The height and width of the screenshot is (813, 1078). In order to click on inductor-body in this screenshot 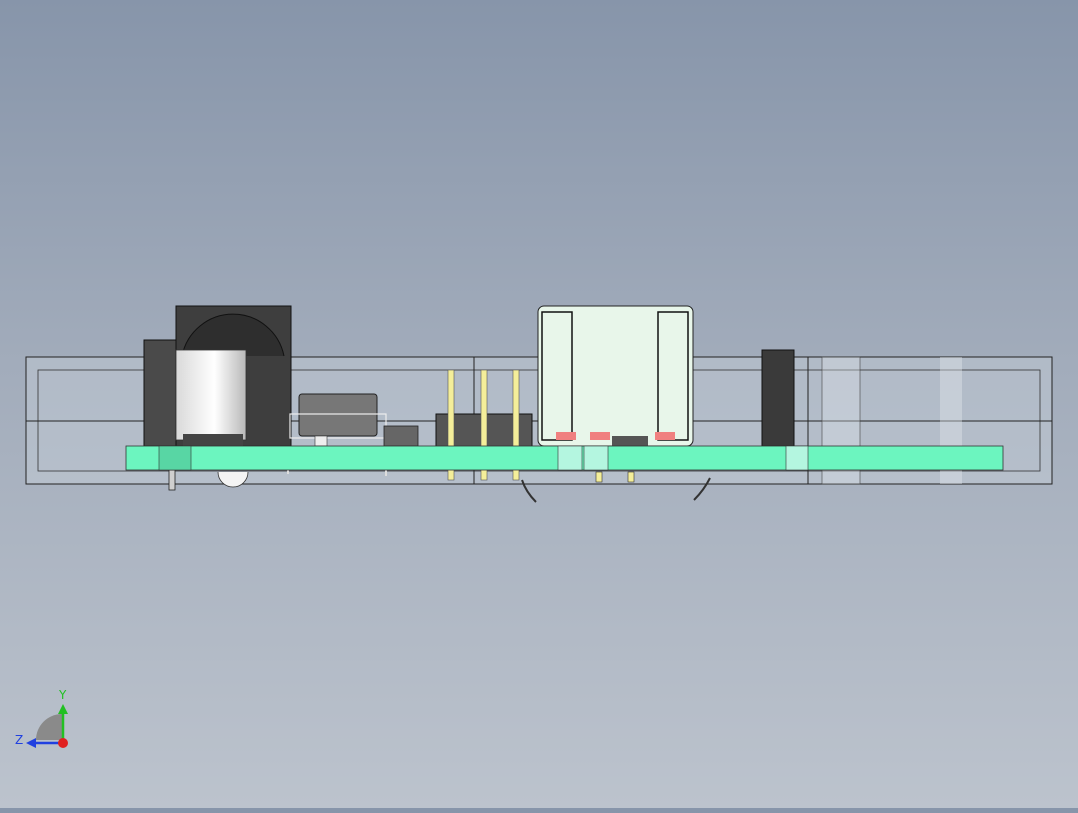, I will do `click(338, 415)`.